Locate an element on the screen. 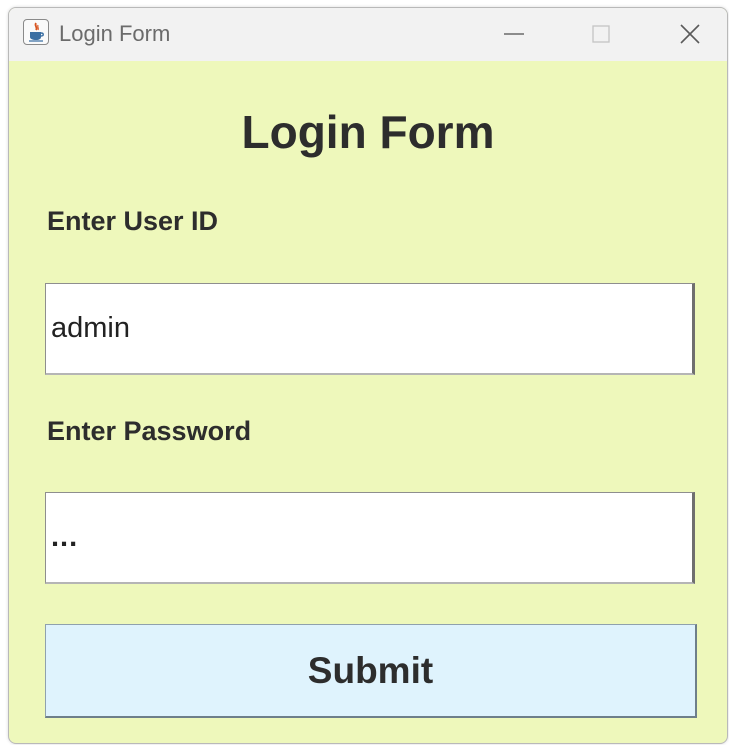 The height and width of the screenshot is (745, 729). close-icon is located at coordinates (690, 34).